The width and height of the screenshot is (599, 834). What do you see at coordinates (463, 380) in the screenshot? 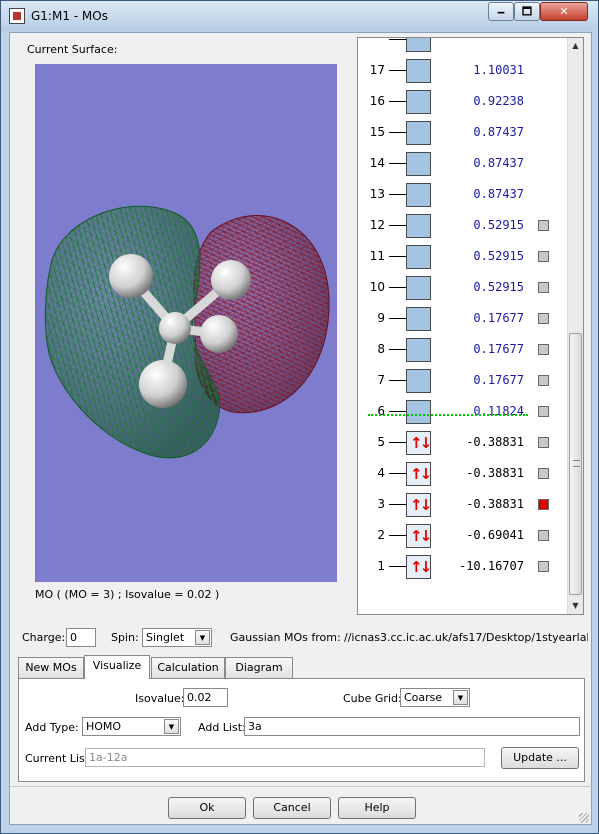
I see `mo-row: 7 0.17677` at bounding box center [463, 380].